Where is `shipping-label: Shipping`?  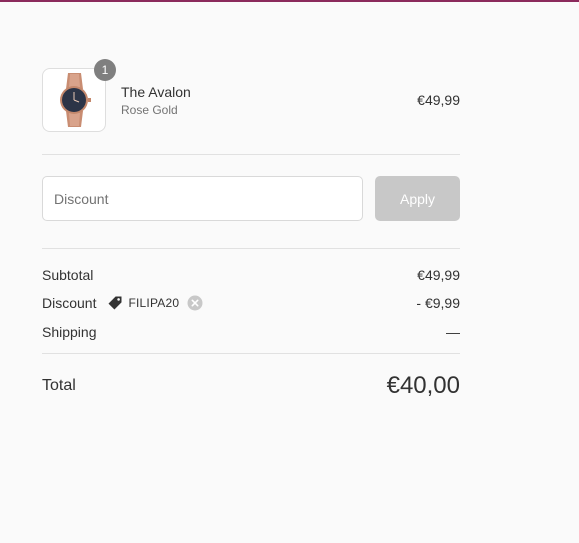
shipping-label: Shipping is located at coordinates (69, 331).